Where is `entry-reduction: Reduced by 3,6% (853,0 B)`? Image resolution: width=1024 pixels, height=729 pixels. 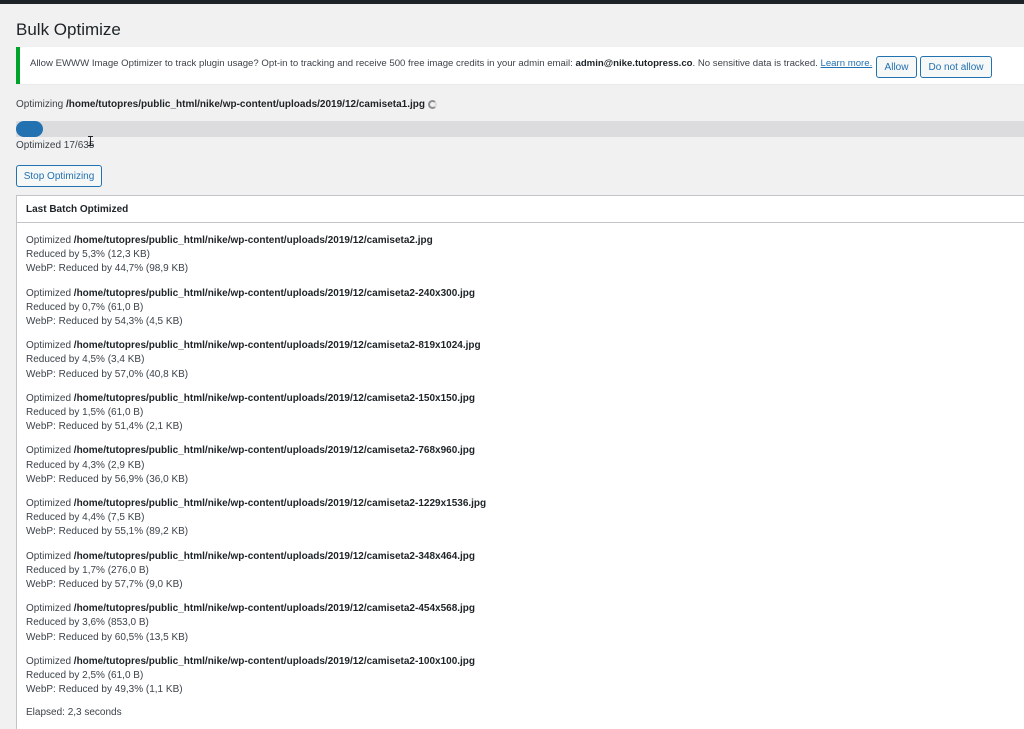 entry-reduction: Reduced by 3,6% (853,0 B) is located at coordinates (87, 623).